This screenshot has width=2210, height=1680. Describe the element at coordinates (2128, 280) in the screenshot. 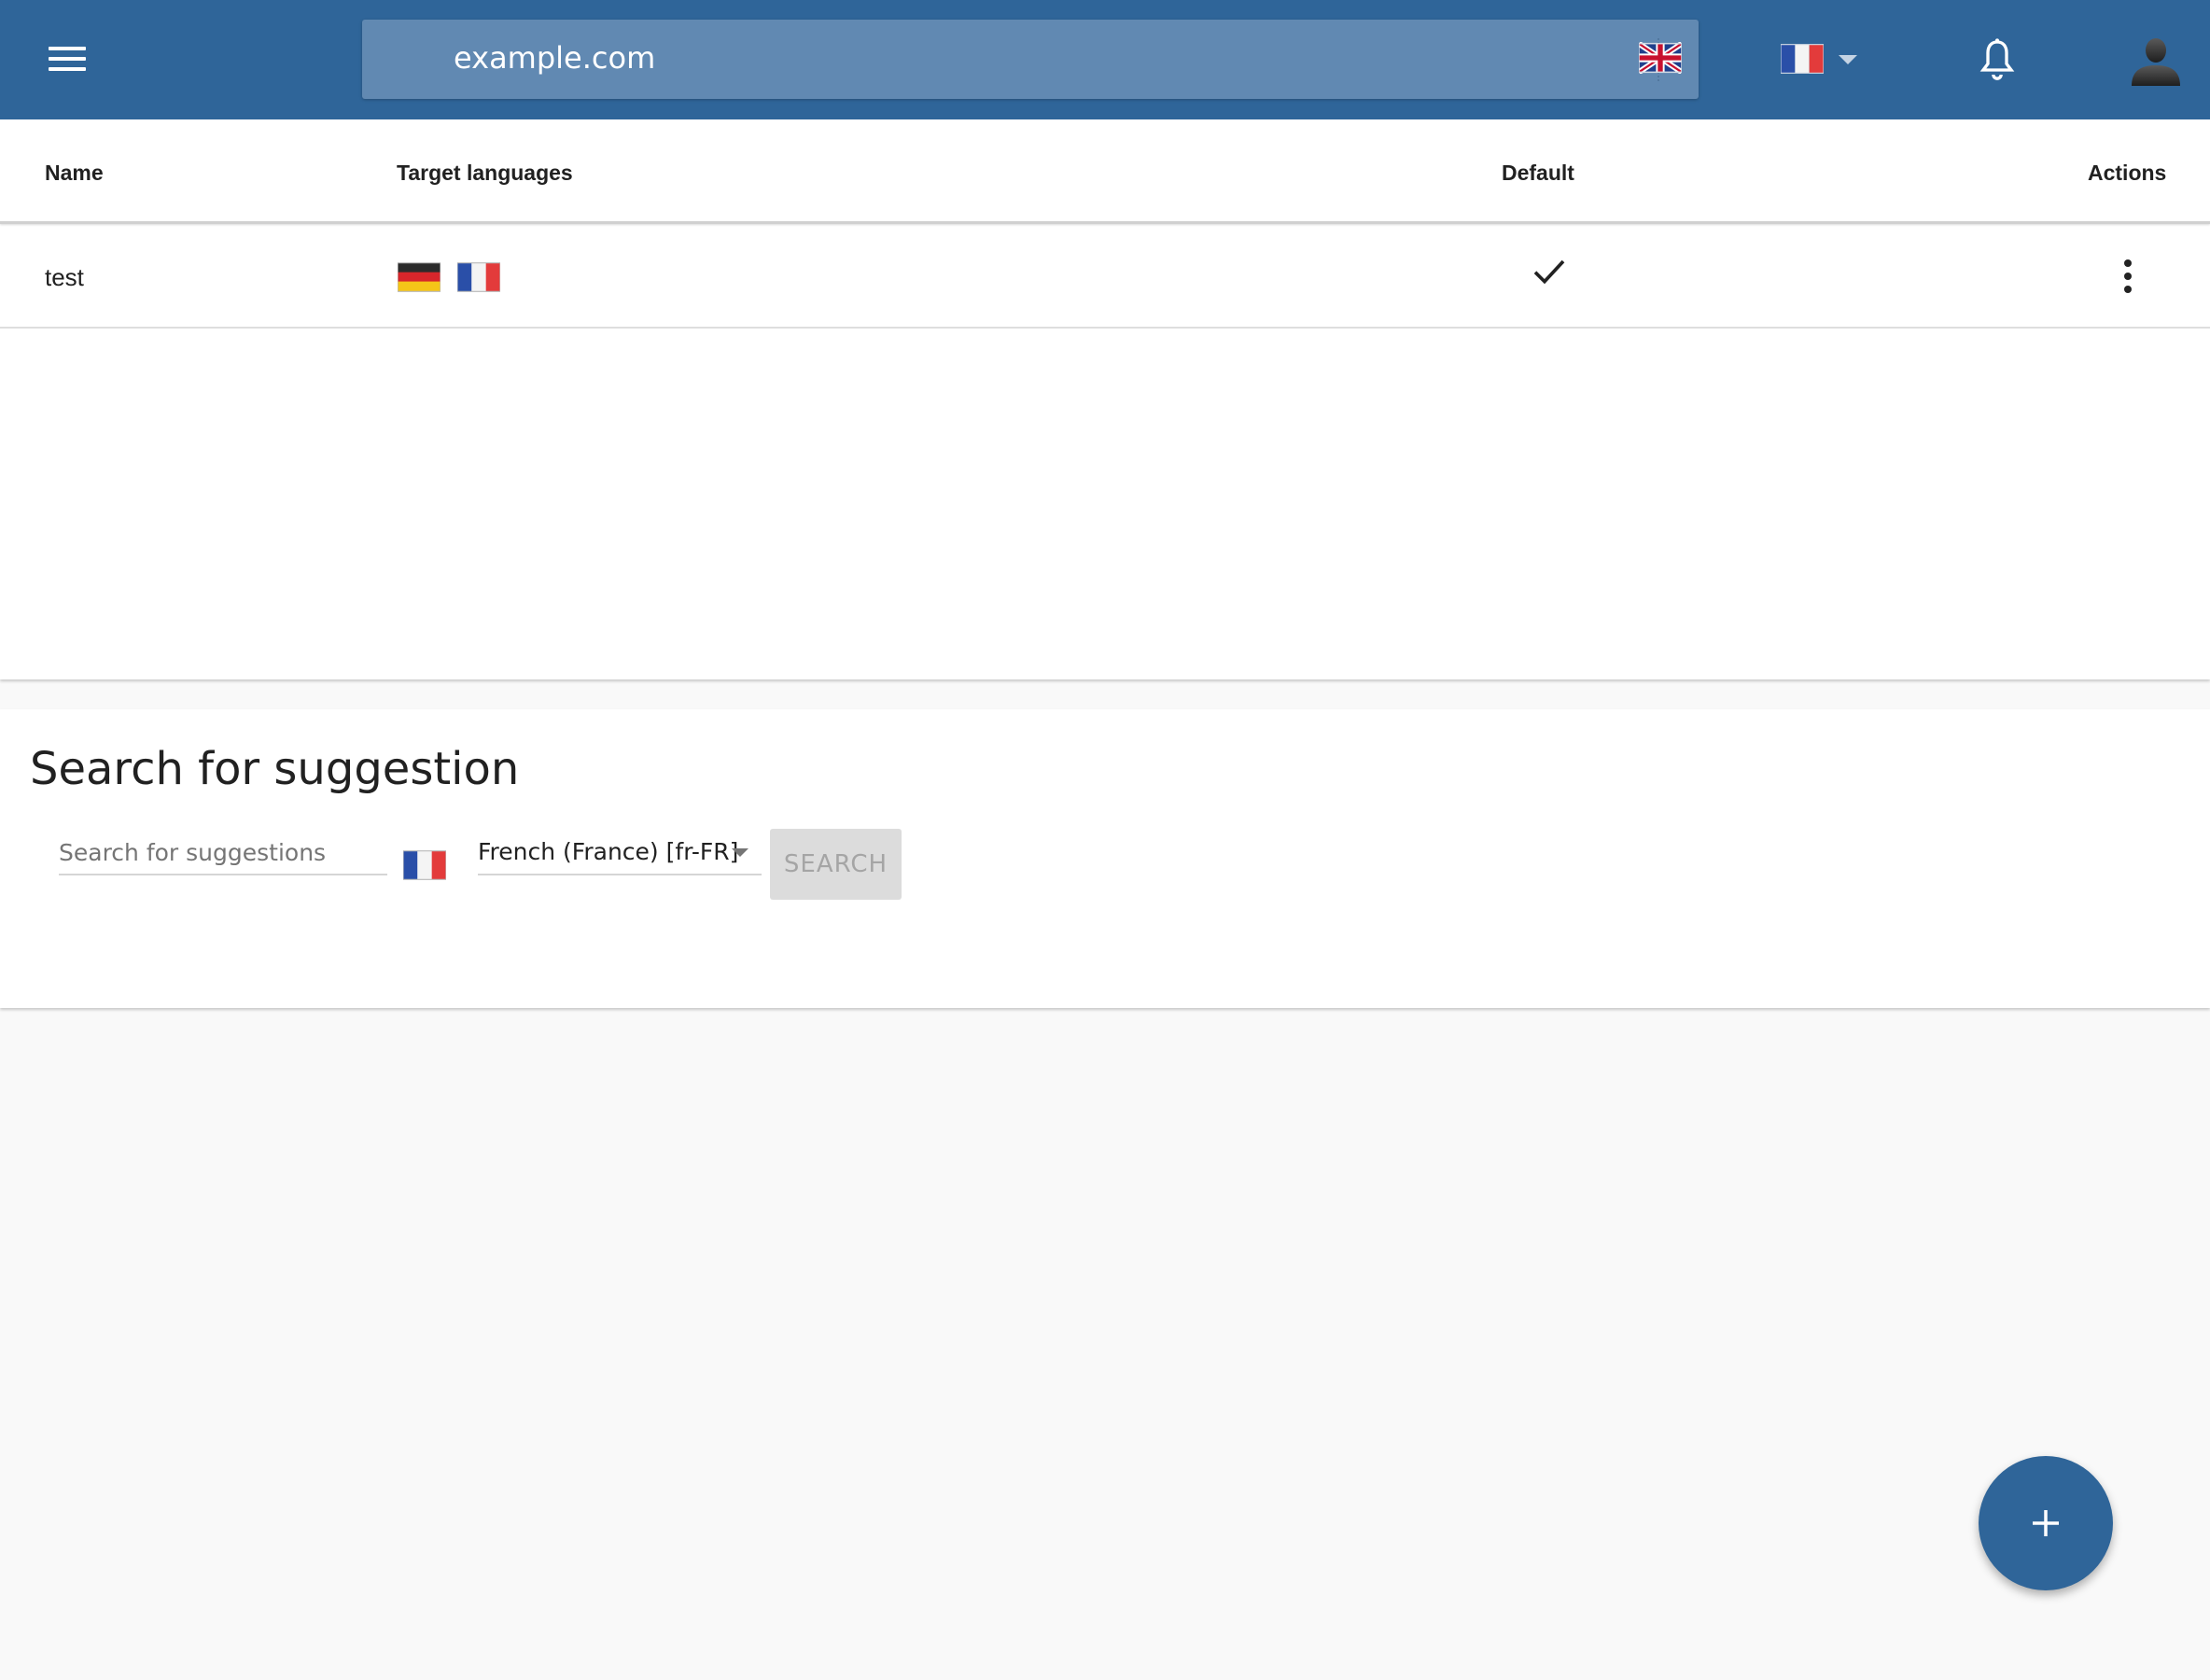

I see `more-vert-icon` at that location.